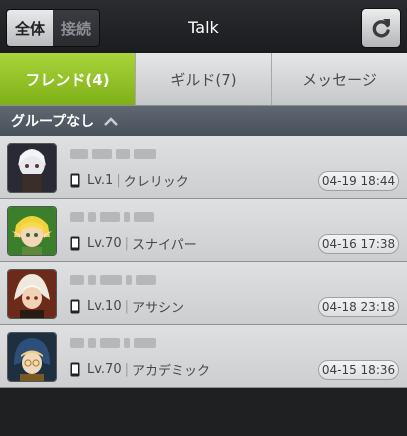 The height and width of the screenshot is (436, 407). I want to click on chevron-up-icon, so click(111, 121).